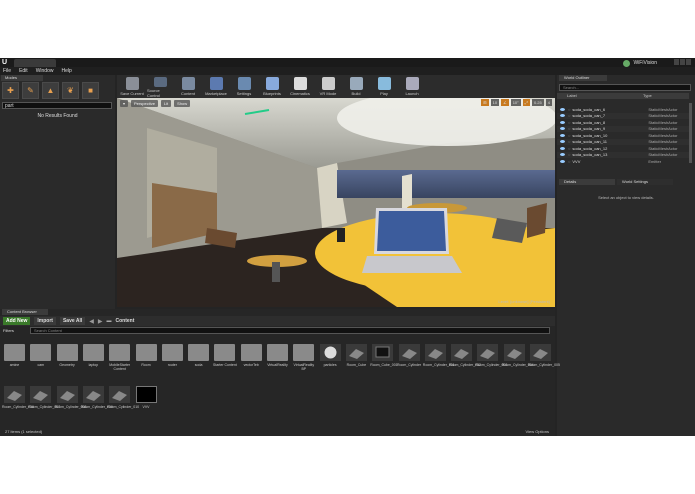  What do you see at coordinates (682, 62) in the screenshot?
I see `maximize-icon` at bounding box center [682, 62].